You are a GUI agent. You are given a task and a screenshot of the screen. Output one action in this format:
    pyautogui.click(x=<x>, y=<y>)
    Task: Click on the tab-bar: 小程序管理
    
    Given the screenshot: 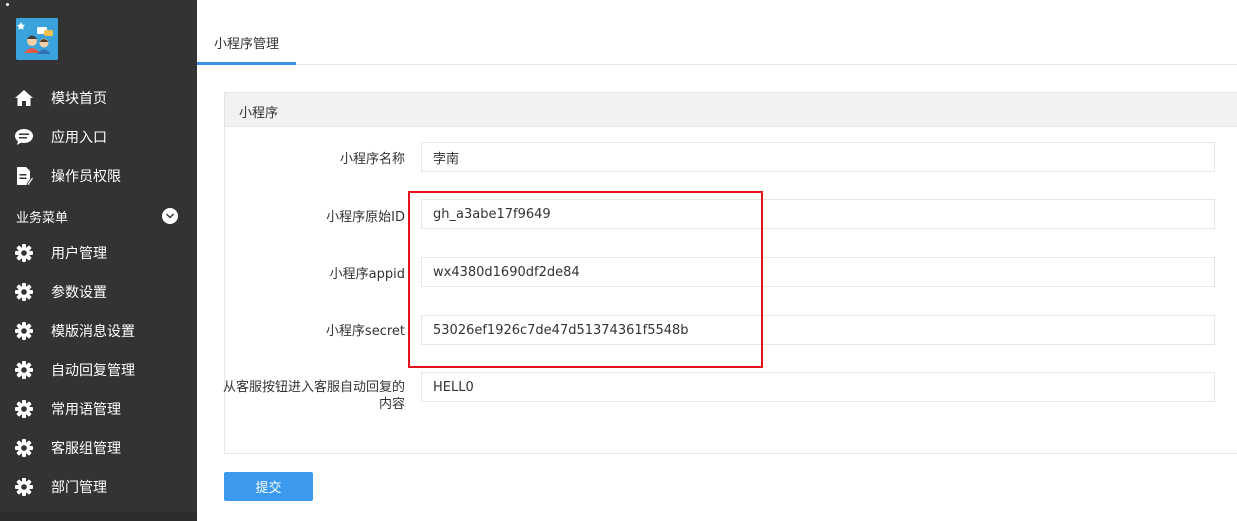 What is the action you would take?
    pyautogui.click(x=717, y=43)
    